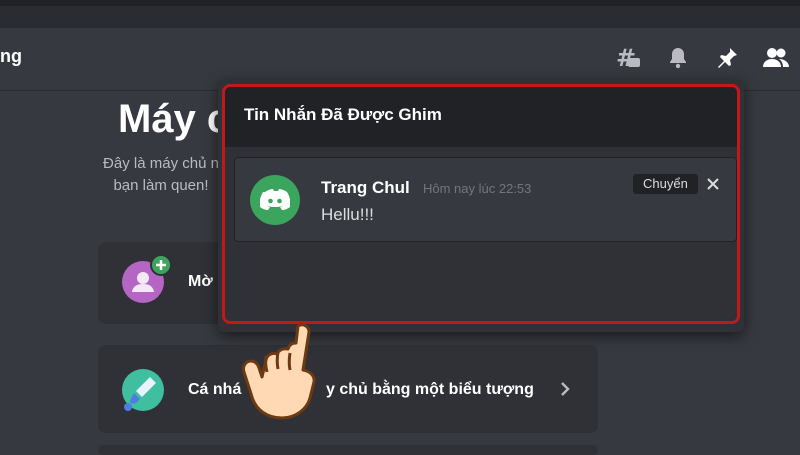 The image size is (800, 455). I want to click on welcome-desc-line1: Đây là máy chủ n, so click(161, 163).